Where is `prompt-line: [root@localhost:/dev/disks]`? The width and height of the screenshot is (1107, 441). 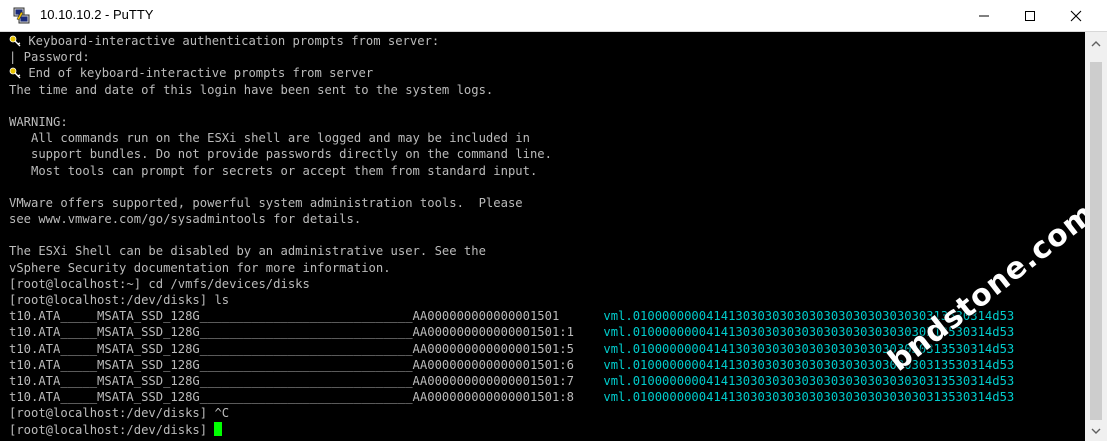
prompt-line: [root@localhost:/dev/disks] is located at coordinates (511, 429).